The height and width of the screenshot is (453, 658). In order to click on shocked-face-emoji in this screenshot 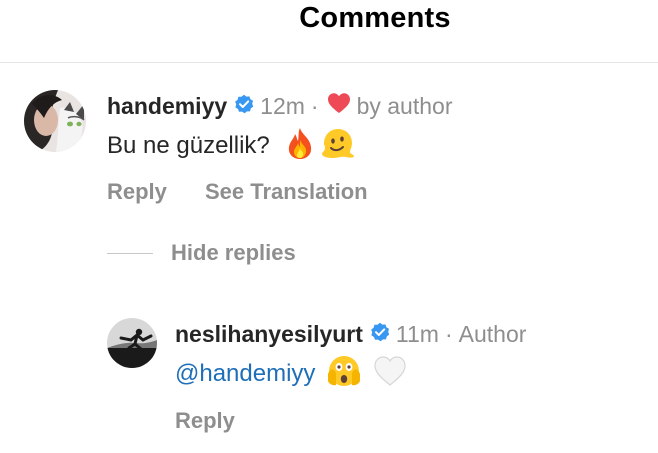, I will do `click(344, 374)`.